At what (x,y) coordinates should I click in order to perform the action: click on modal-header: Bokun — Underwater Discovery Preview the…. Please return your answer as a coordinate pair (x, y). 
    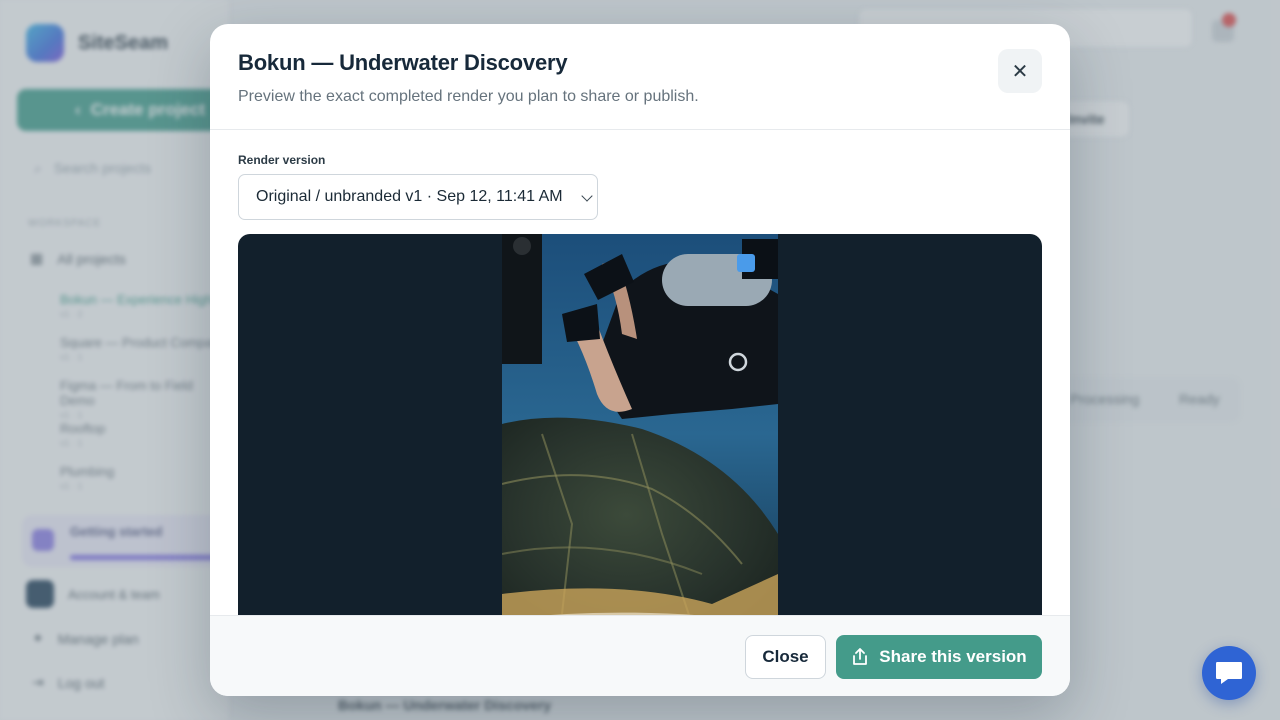
    Looking at the image, I should click on (640, 77).